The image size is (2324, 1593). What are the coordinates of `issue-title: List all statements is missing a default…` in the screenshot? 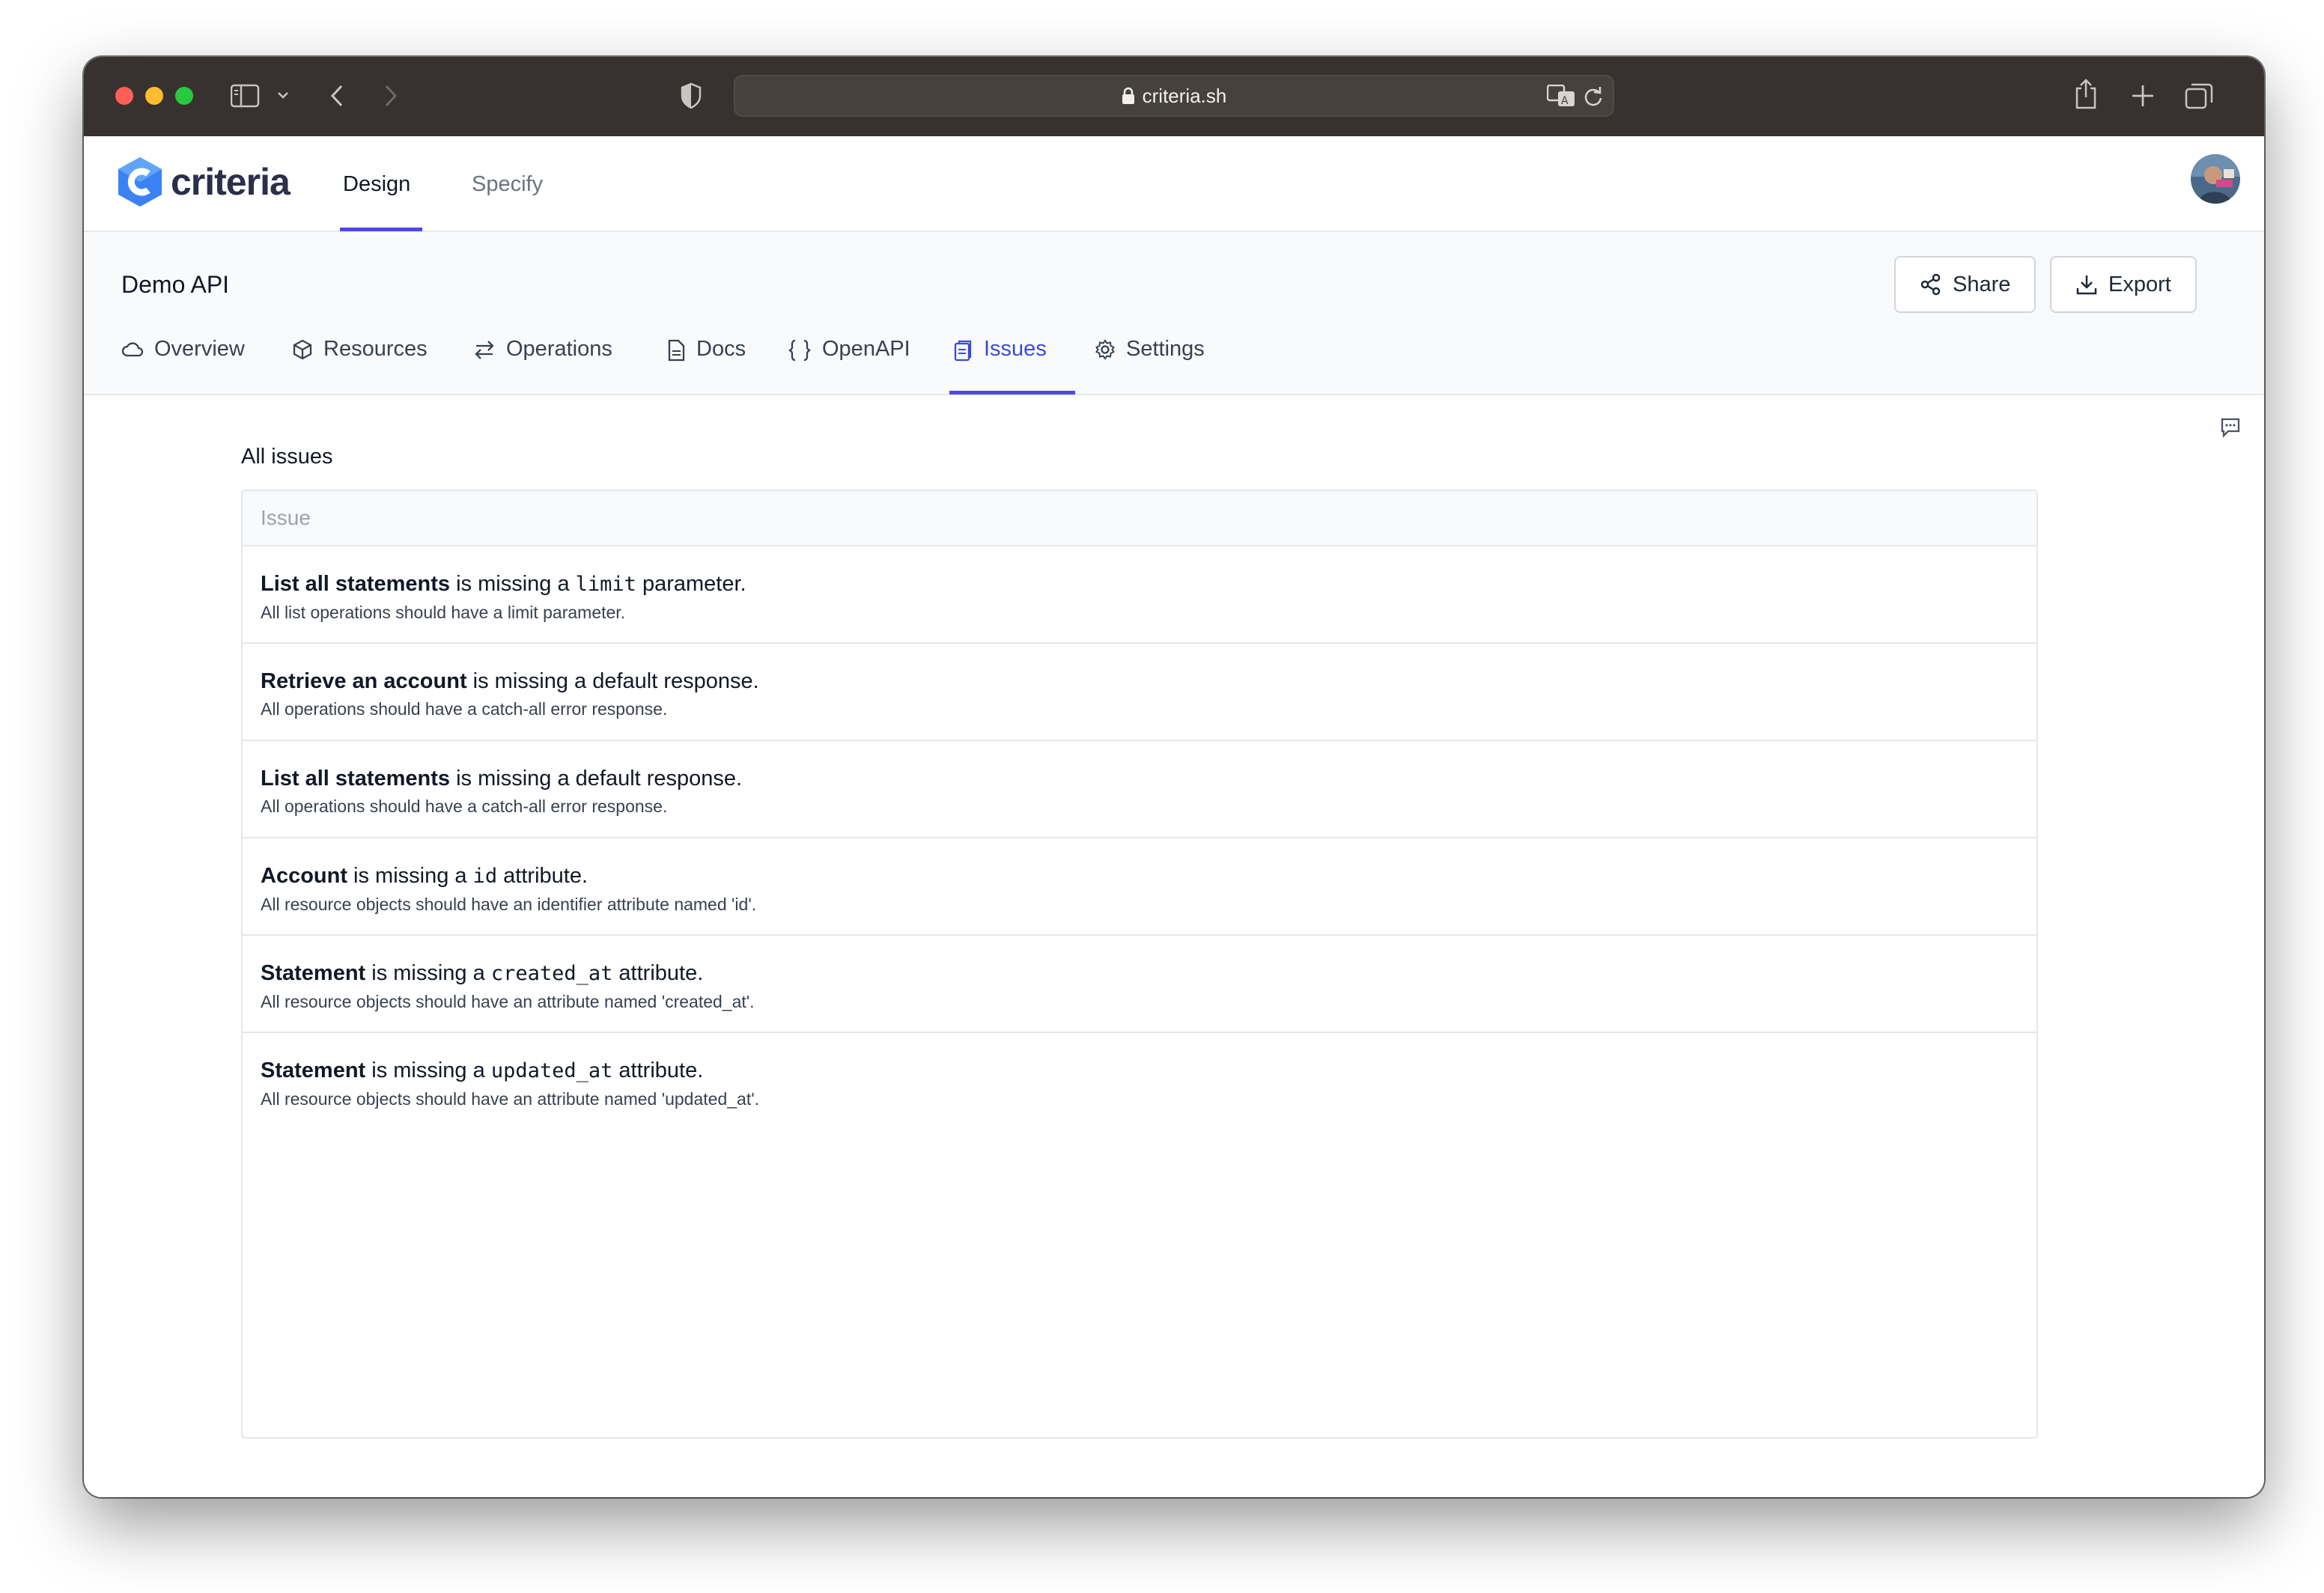 It's located at (1140, 779).